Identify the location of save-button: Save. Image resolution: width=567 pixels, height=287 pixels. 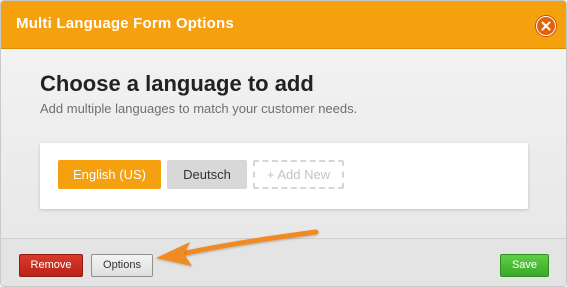
(524, 265).